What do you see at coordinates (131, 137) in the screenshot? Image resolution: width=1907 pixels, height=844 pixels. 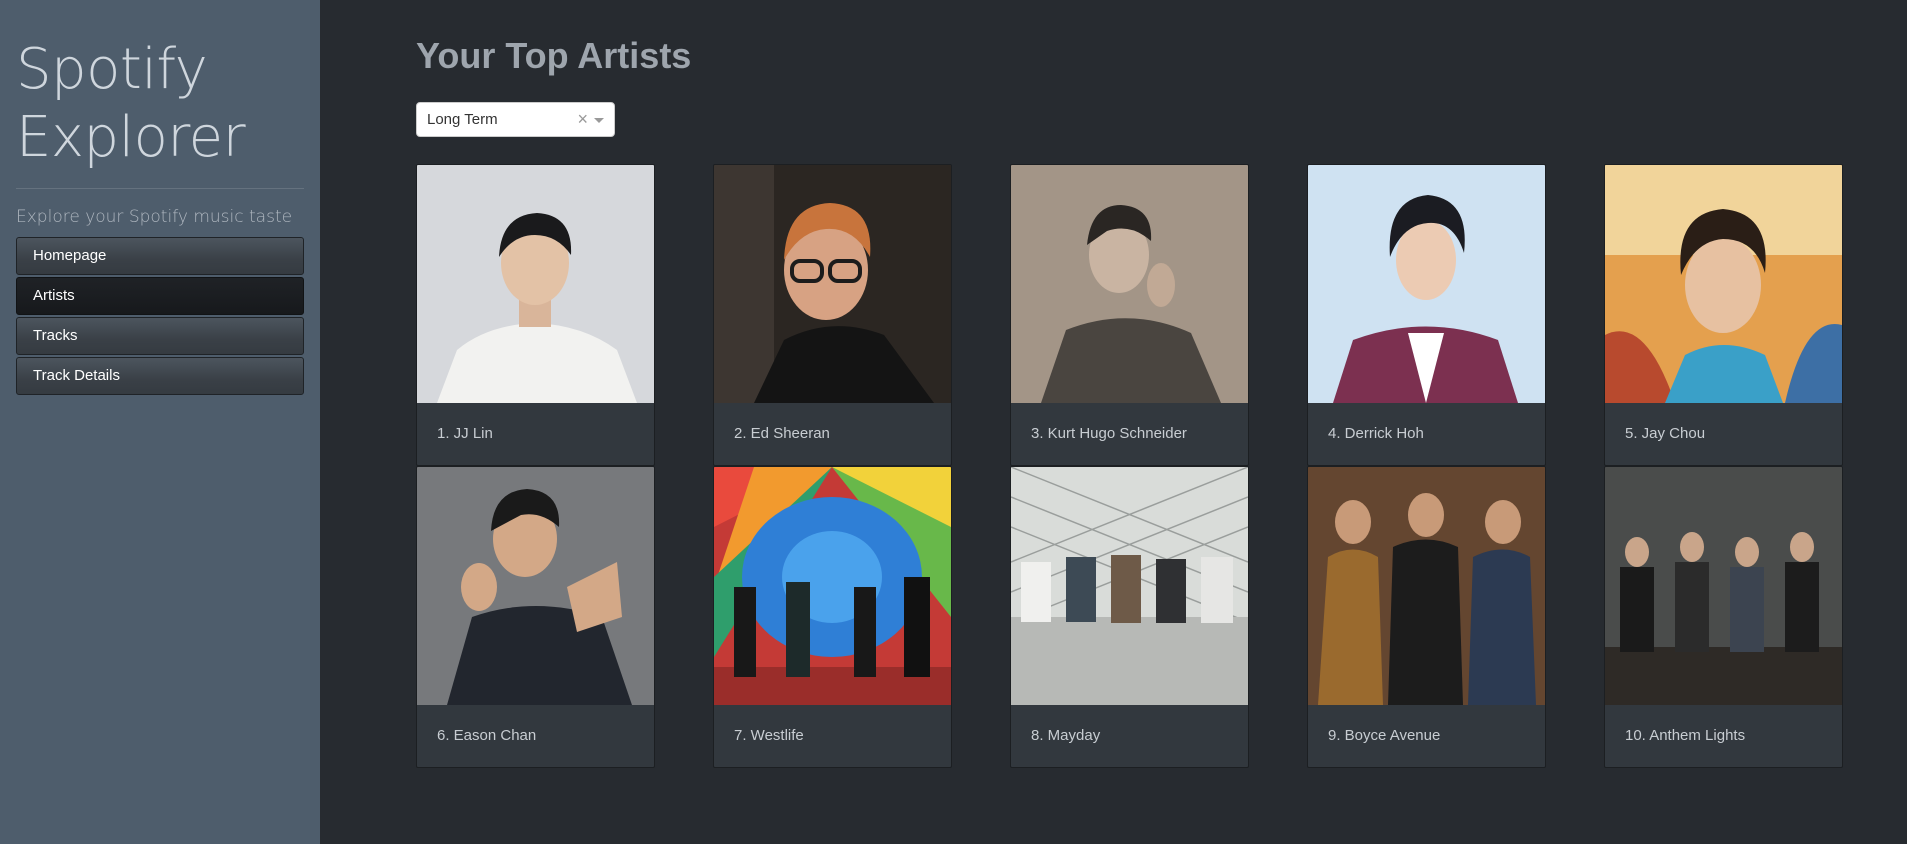 I see `brand-line-2: Explorer` at bounding box center [131, 137].